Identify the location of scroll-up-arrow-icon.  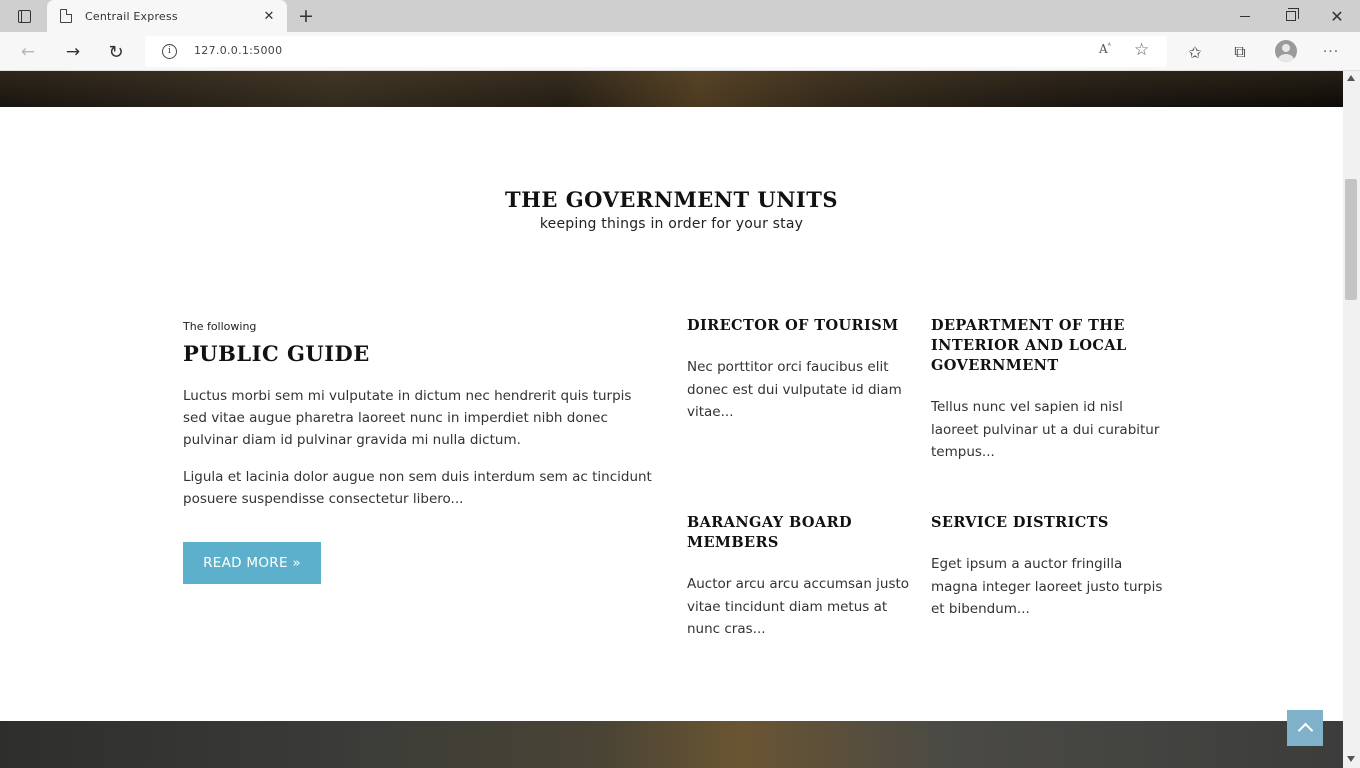
(1351, 78).